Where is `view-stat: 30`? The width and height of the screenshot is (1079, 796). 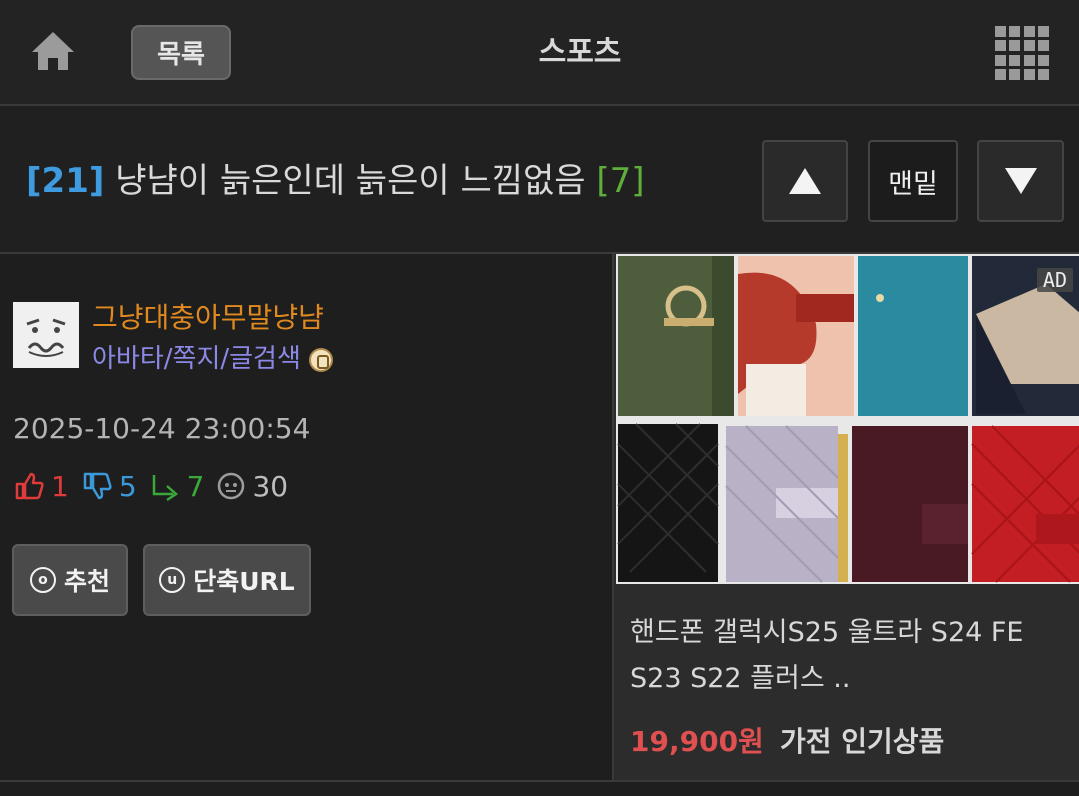 view-stat: 30 is located at coordinates (252, 486).